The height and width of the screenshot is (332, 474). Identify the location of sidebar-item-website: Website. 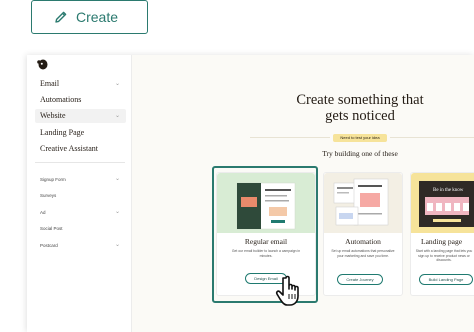
(53, 115).